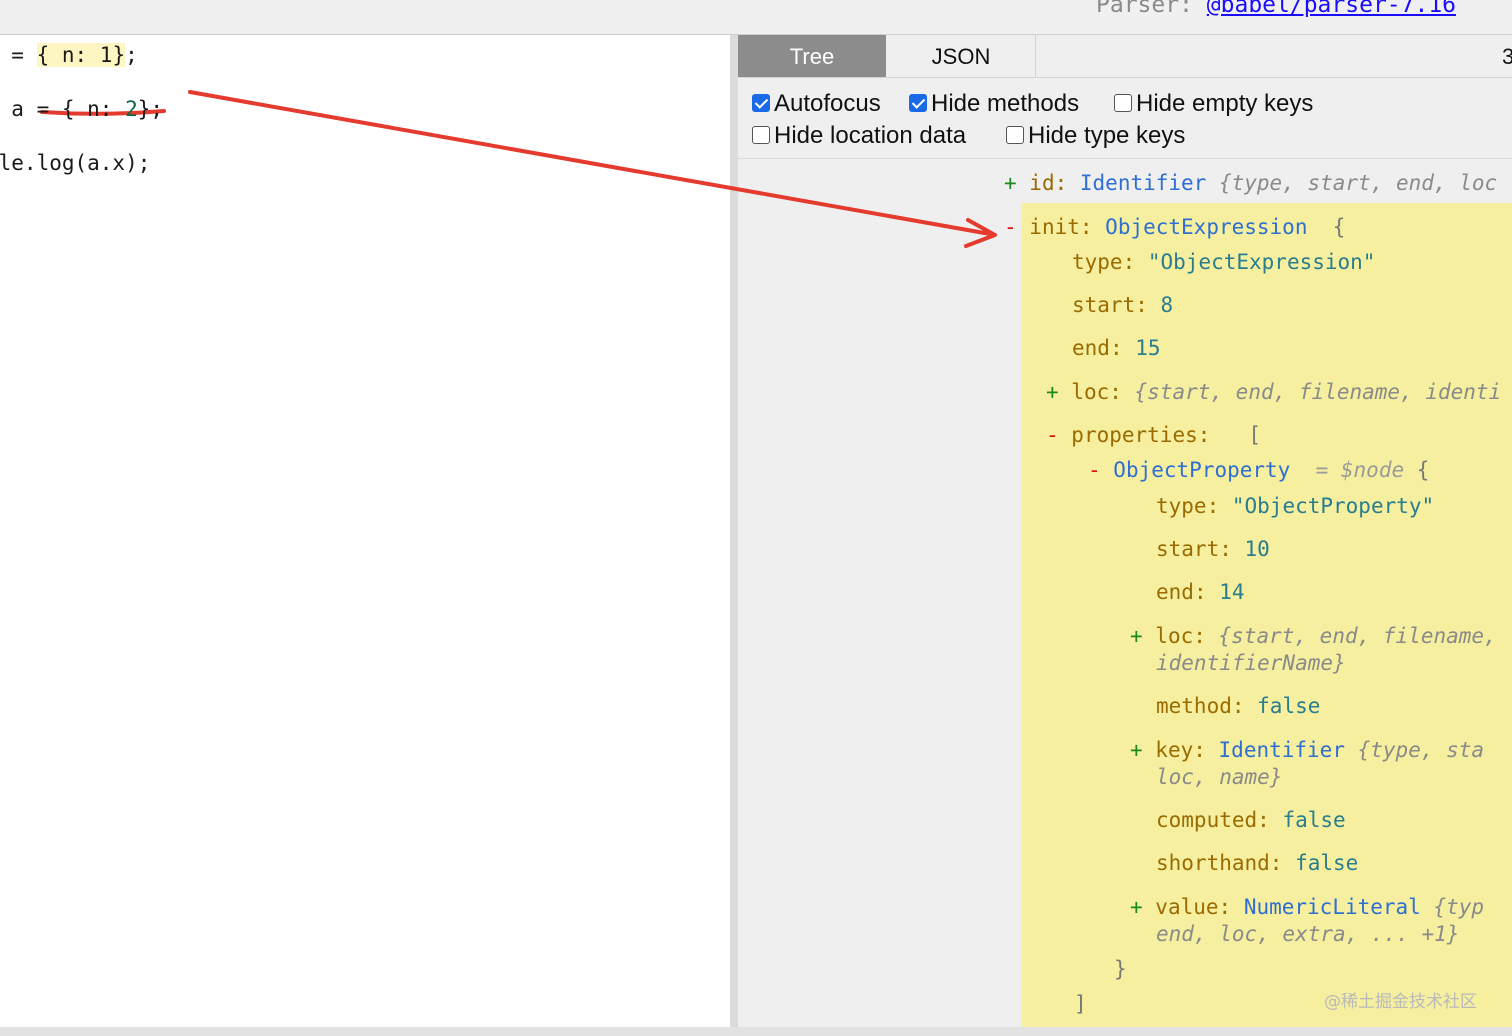  Describe the element at coordinates (1261, 262) in the screenshot. I see `tree-value: "ObjectExpression"` at that location.